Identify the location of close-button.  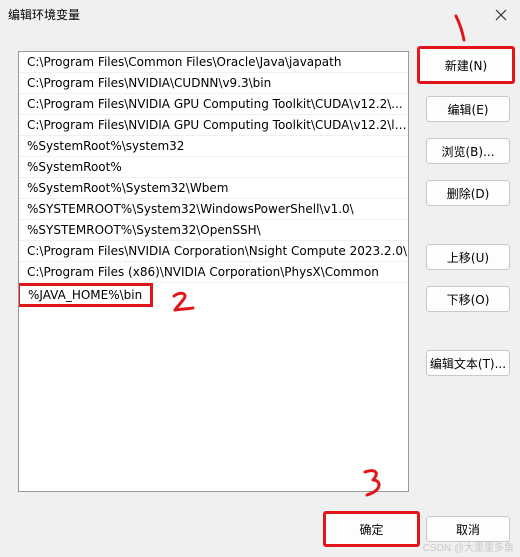
(501, 15).